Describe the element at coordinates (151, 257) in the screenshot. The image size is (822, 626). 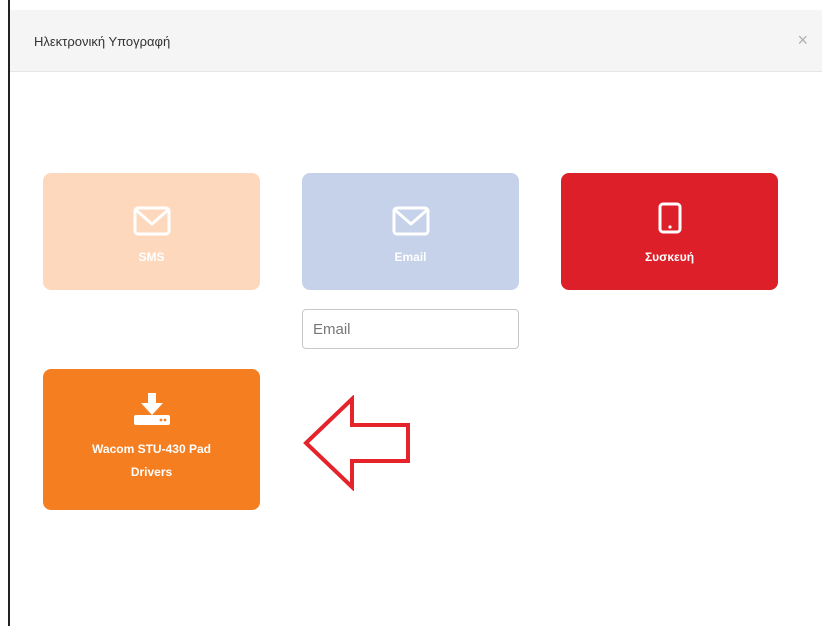
I see `sms-button-label: SMS` at that location.